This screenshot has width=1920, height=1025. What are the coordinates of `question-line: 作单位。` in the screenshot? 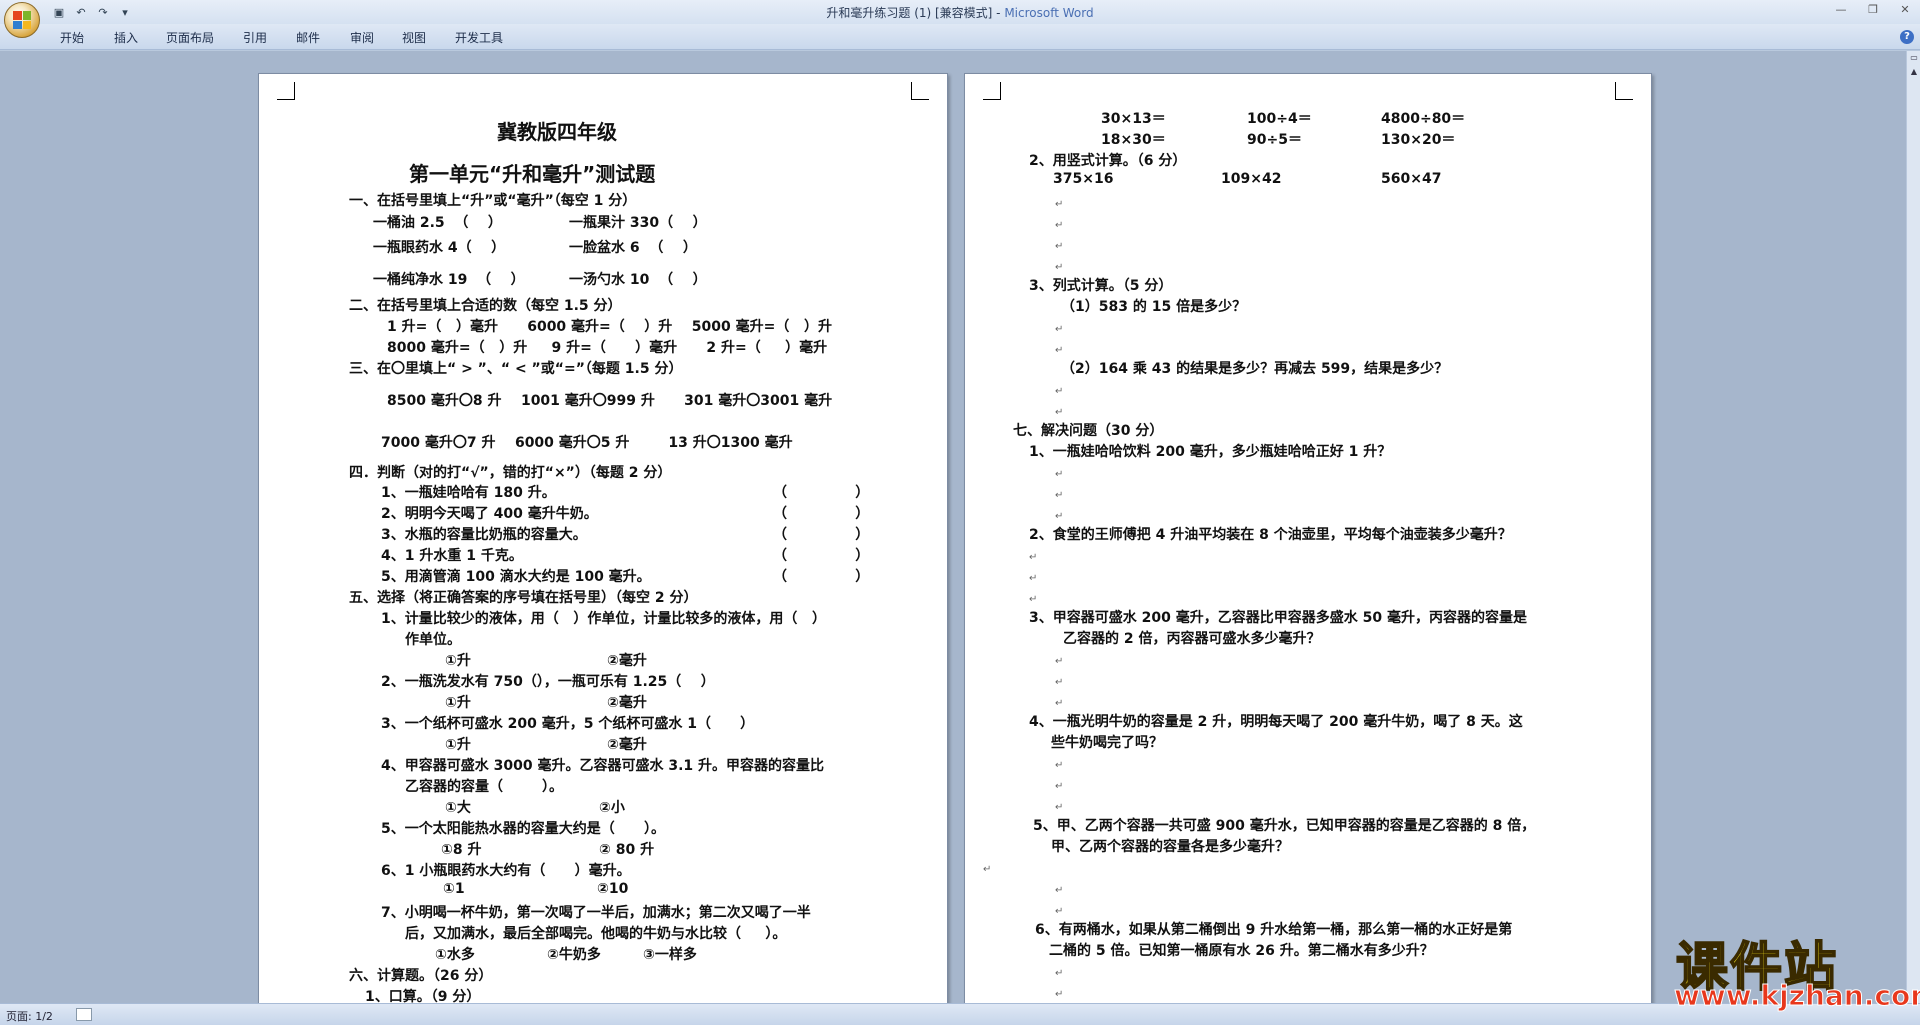 It's located at (433, 640).